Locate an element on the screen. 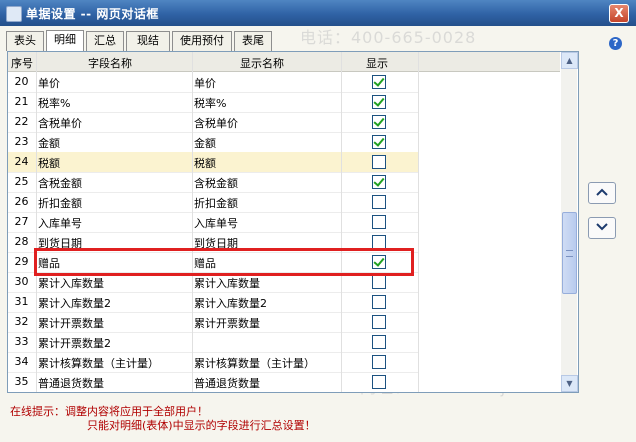 The width and height of the screenshot is (636, 442). tab-detail: 明细 is located at coordinates (65, 41).